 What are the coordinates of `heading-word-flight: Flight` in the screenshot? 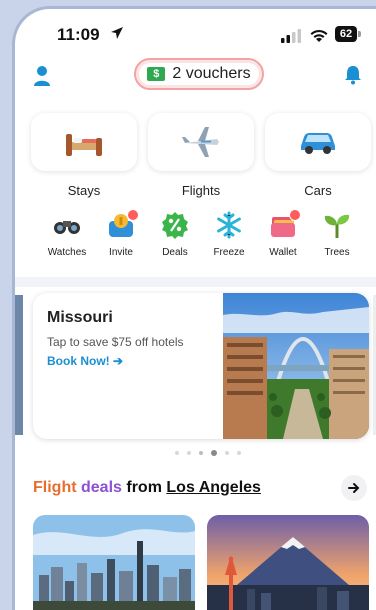 It's located at (55, 487).